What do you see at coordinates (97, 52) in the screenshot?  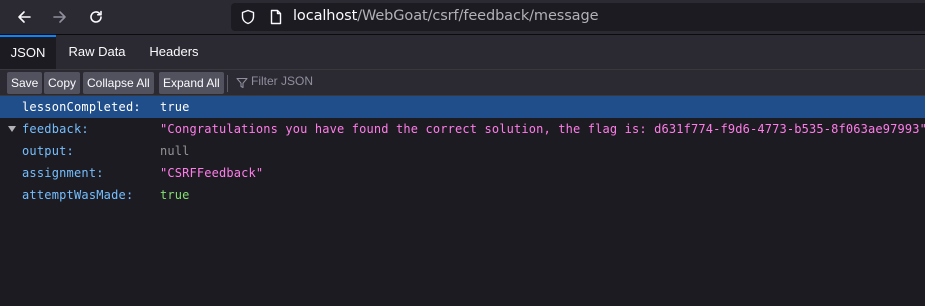 I see `tab-raw-data: Raw Data` at bounding box center [97, 52].